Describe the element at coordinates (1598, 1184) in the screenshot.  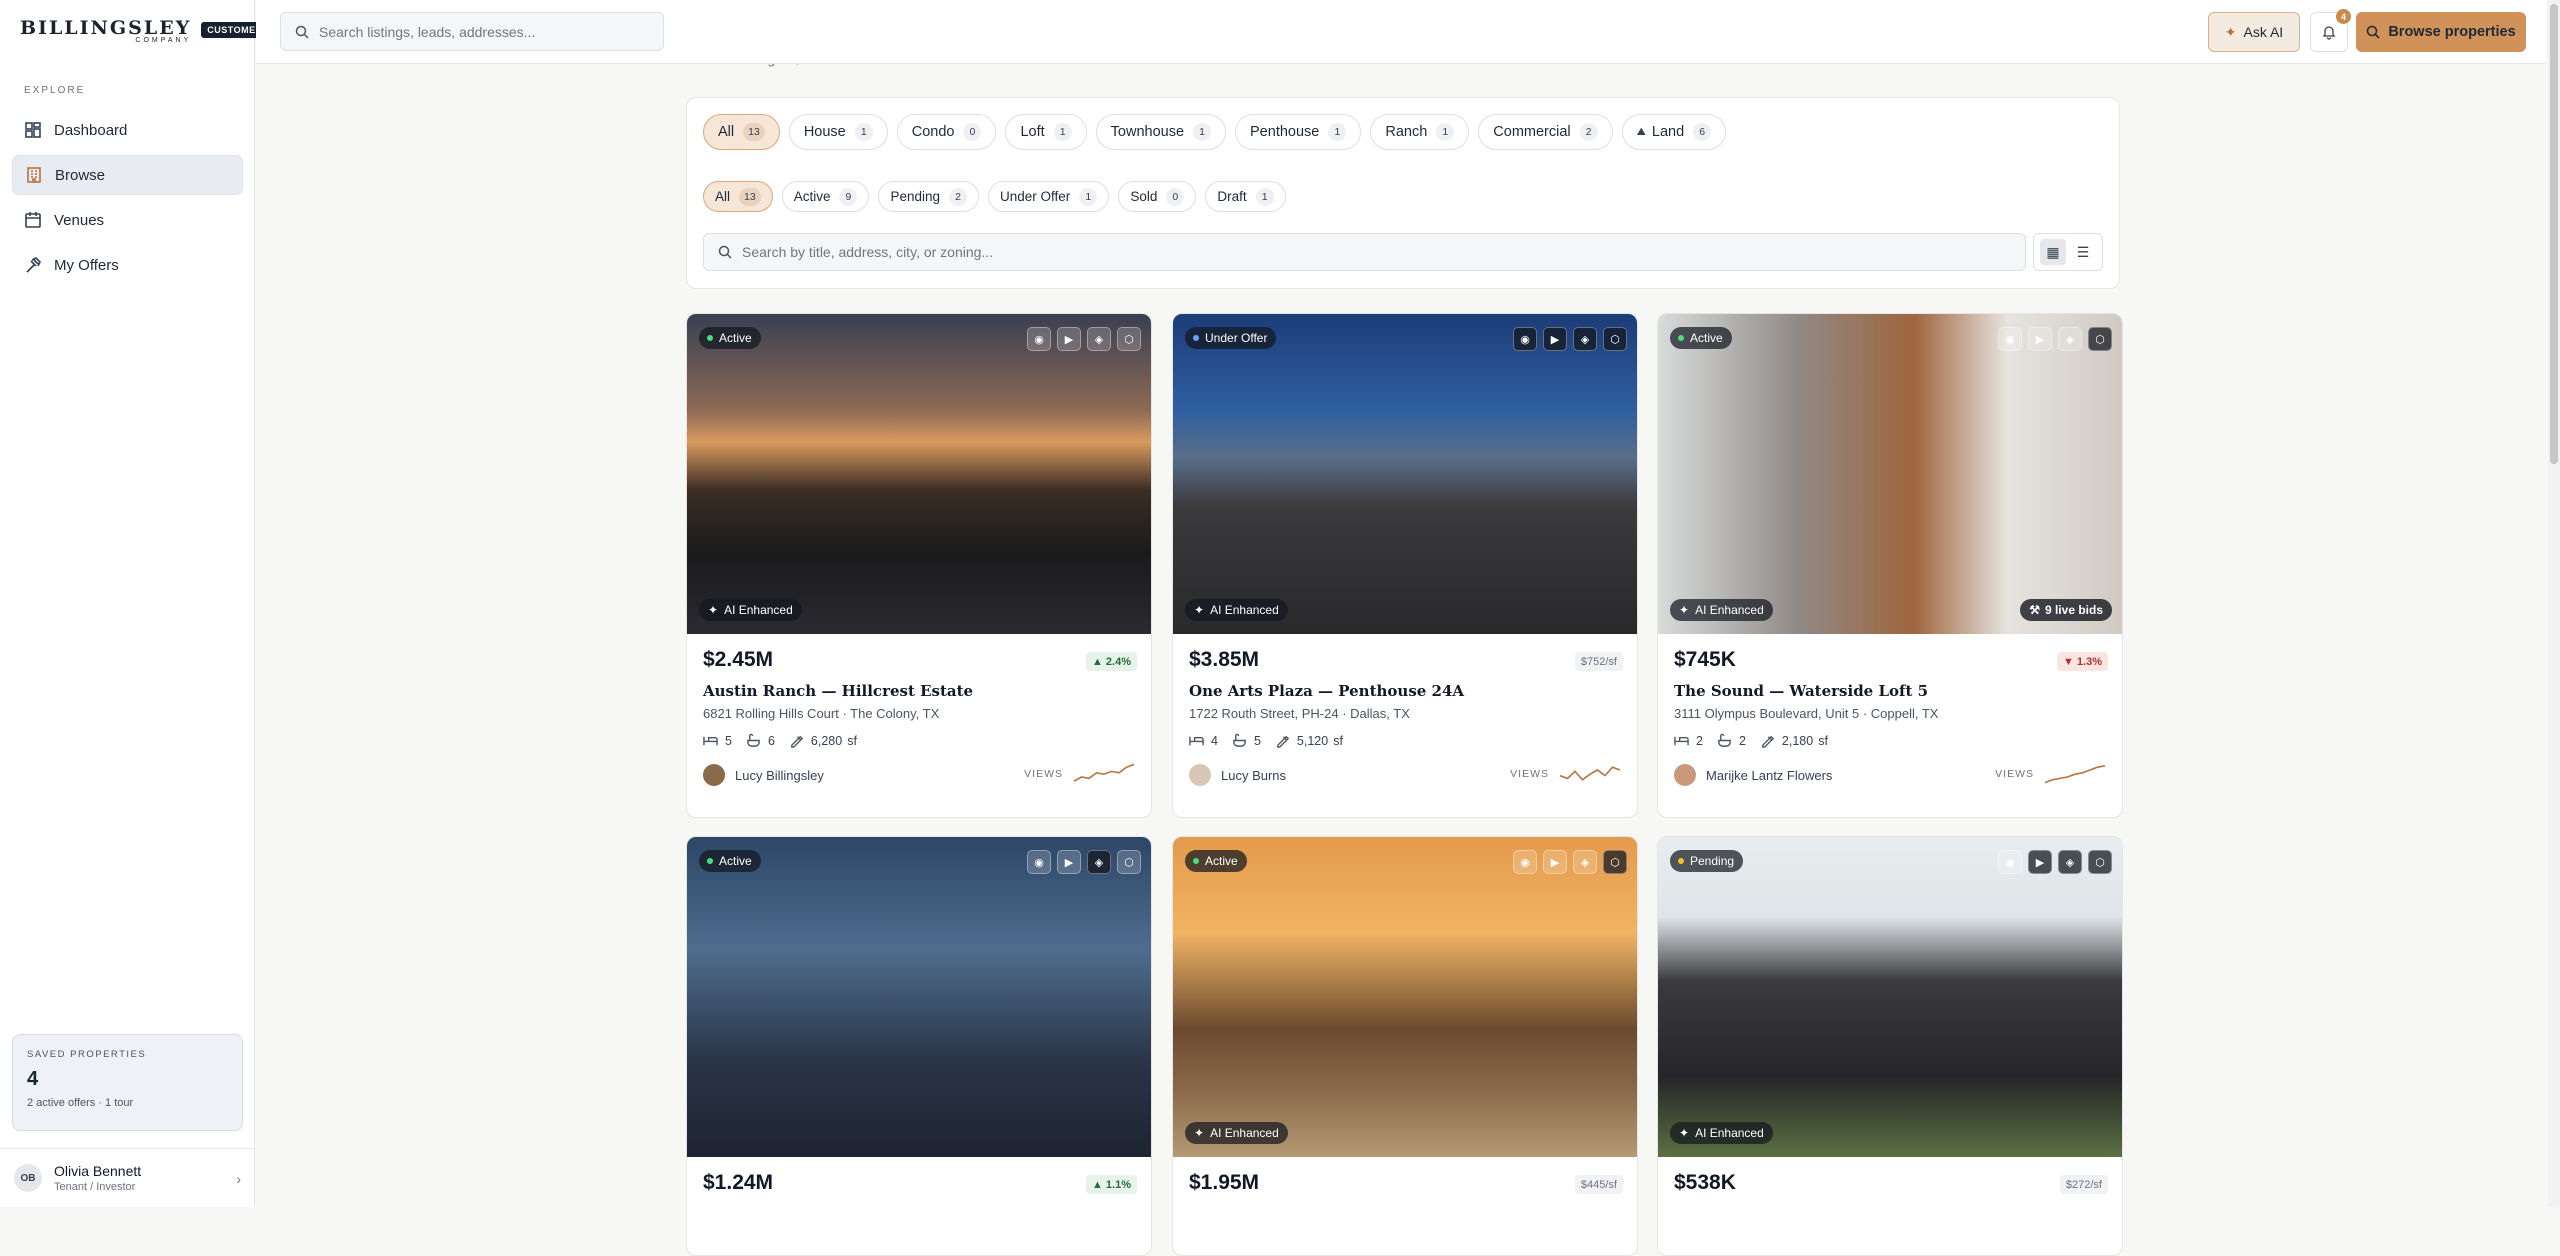
I see `price-change-badge: $445/sf` at that location.